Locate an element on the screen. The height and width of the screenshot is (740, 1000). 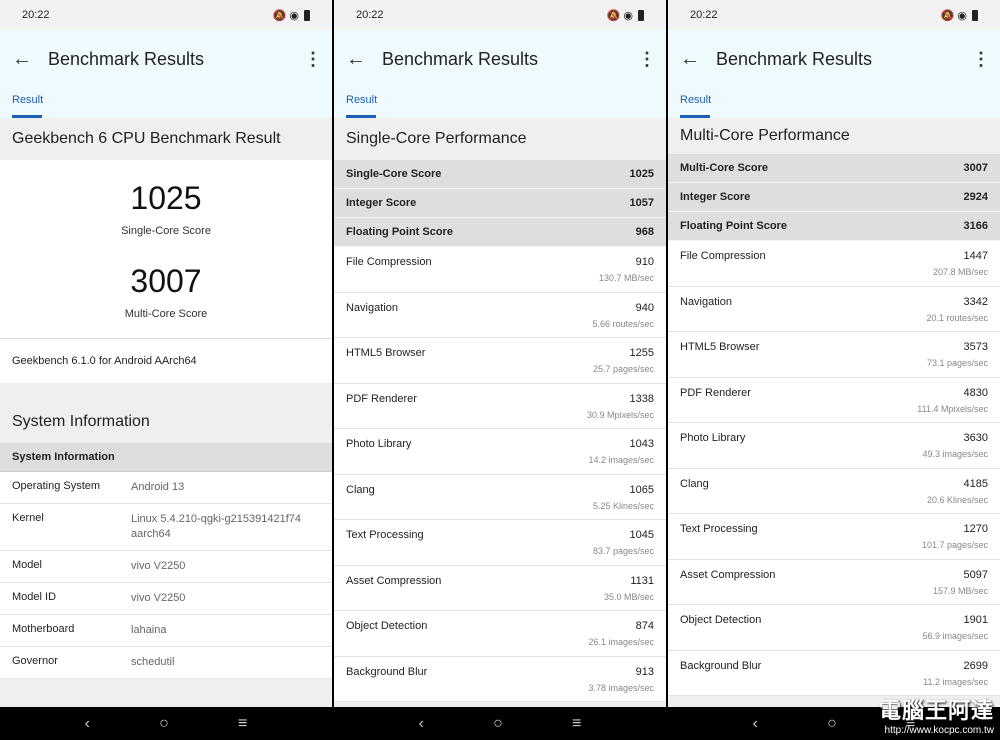
score-value: 3166 is located at coordinates (975, 226).